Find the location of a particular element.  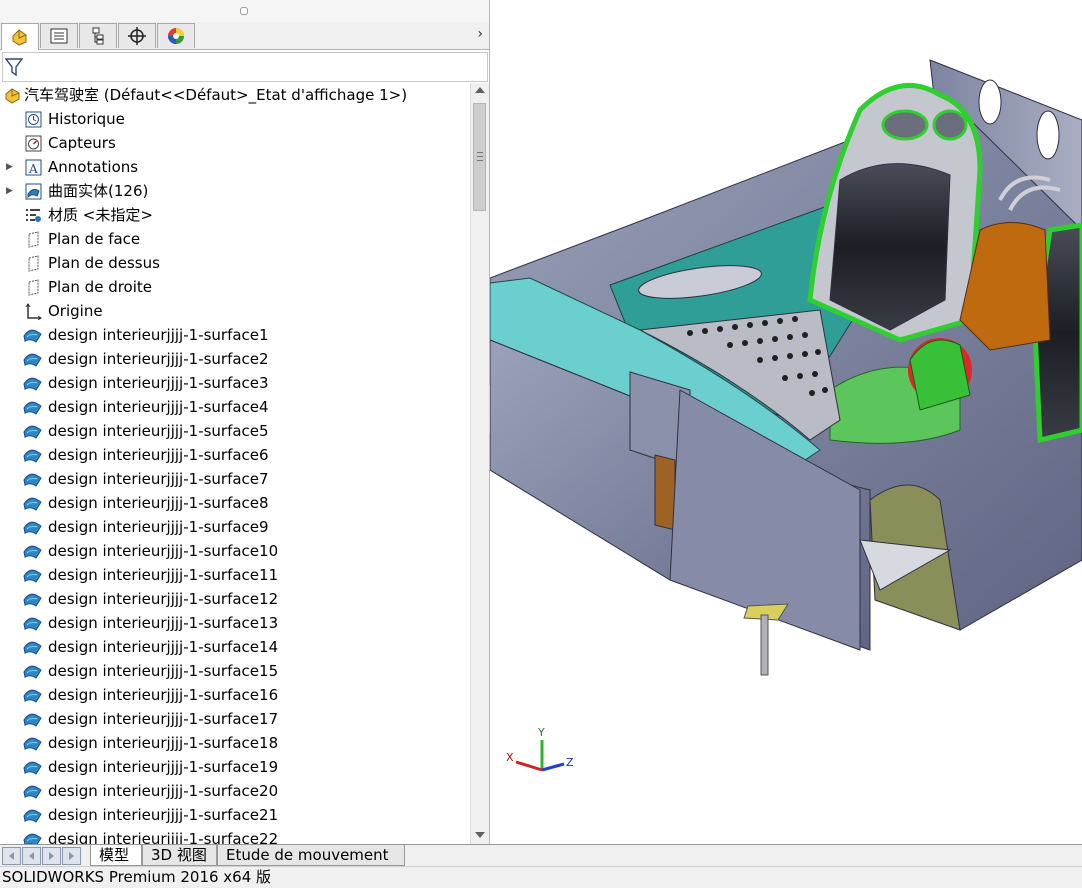

tree-item-label: Annotations is located at coordinates (93, 167).